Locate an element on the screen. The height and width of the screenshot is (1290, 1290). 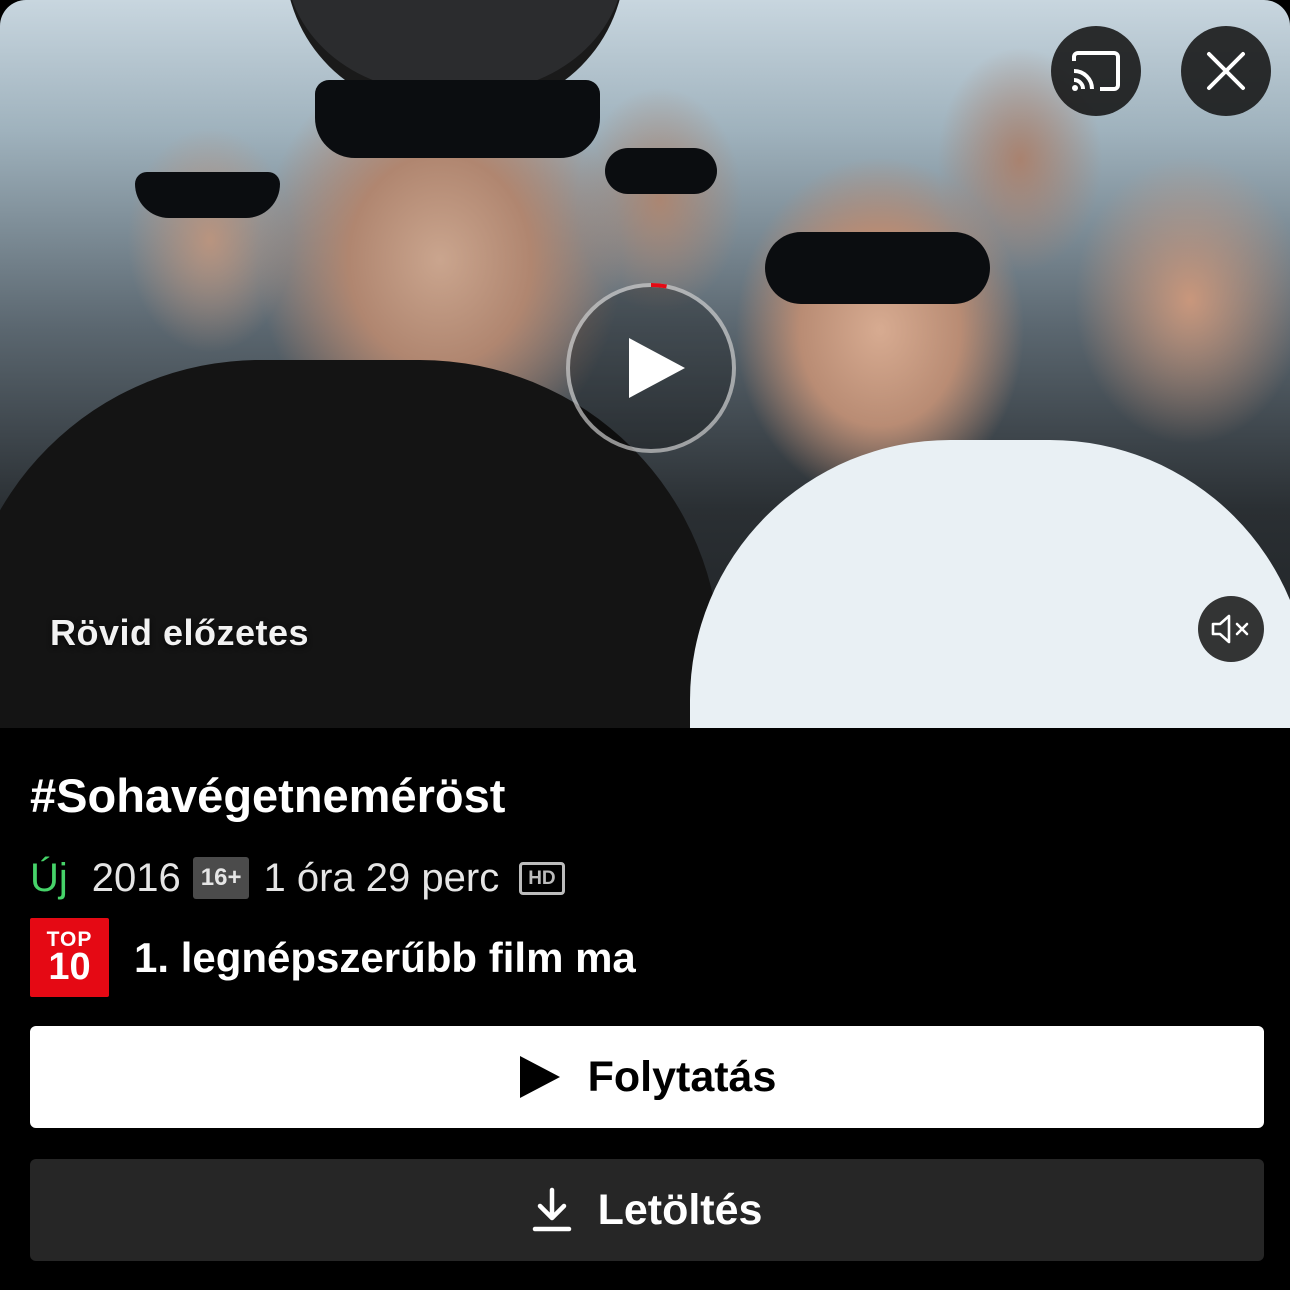
top10-row: TOP 10 1. legnépszerűbb film ma is located at coordinates (333, 957).